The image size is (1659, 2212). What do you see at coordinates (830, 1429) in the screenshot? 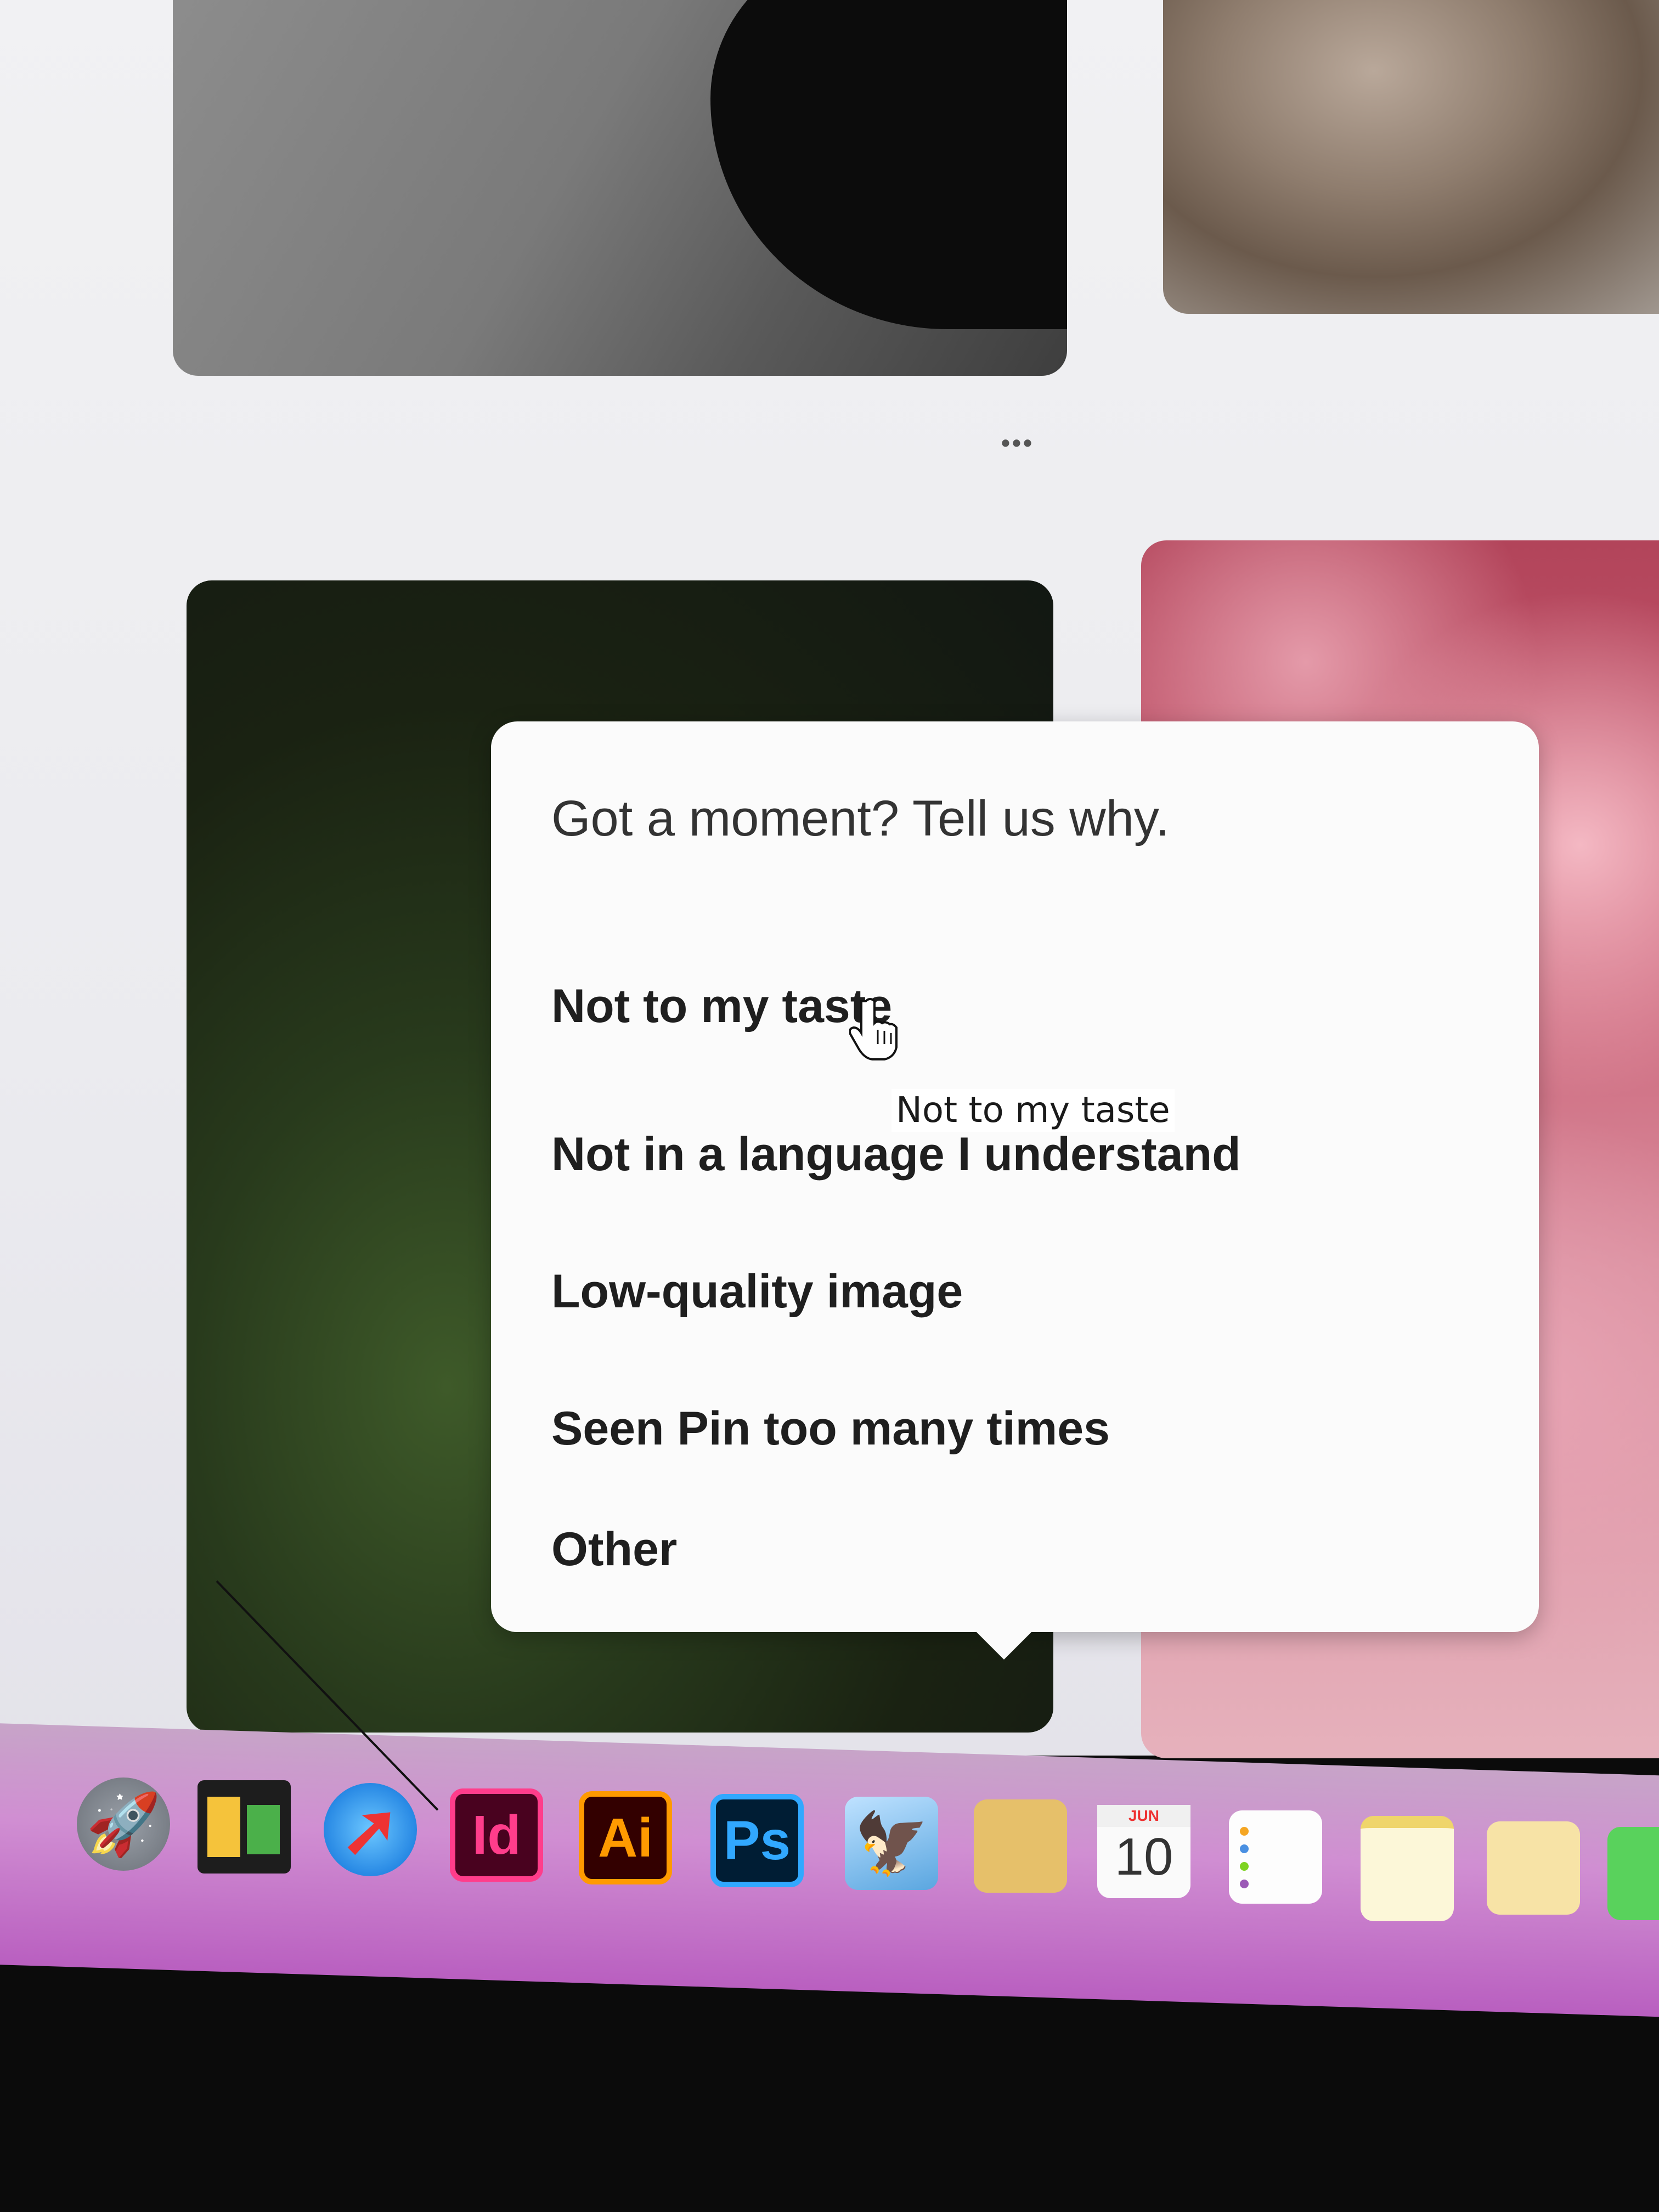
I see `option-seen-too-many-times: Seen Pin too many times` at bounding box center [830, 1429].